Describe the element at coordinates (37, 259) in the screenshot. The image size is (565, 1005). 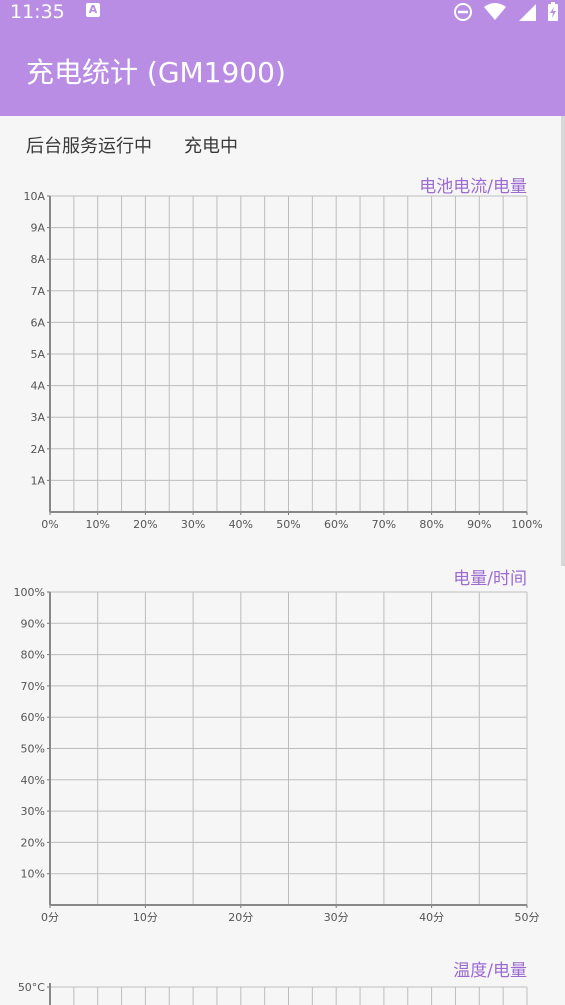
I see `y-tick-label: 8A` at that location.